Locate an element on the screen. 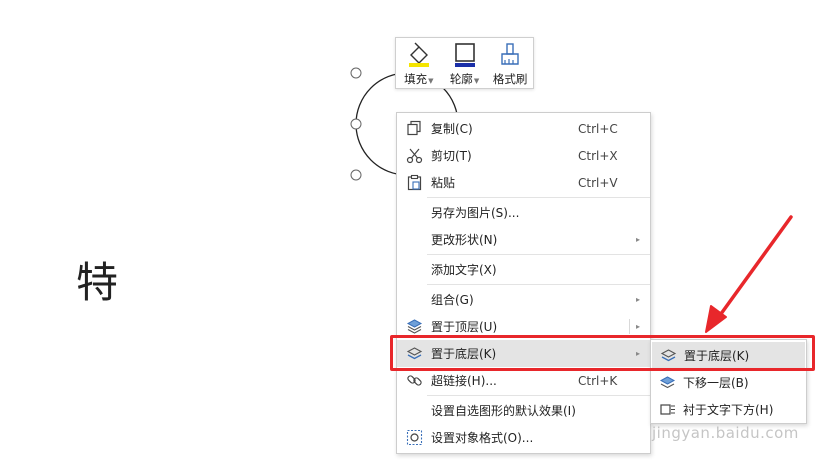 Image resolution: width=835 pixels, height=464 pixels. mini-toolbar: 填充▼ 轮廓▼ 格式刷 is located at coordinates (464, 63).